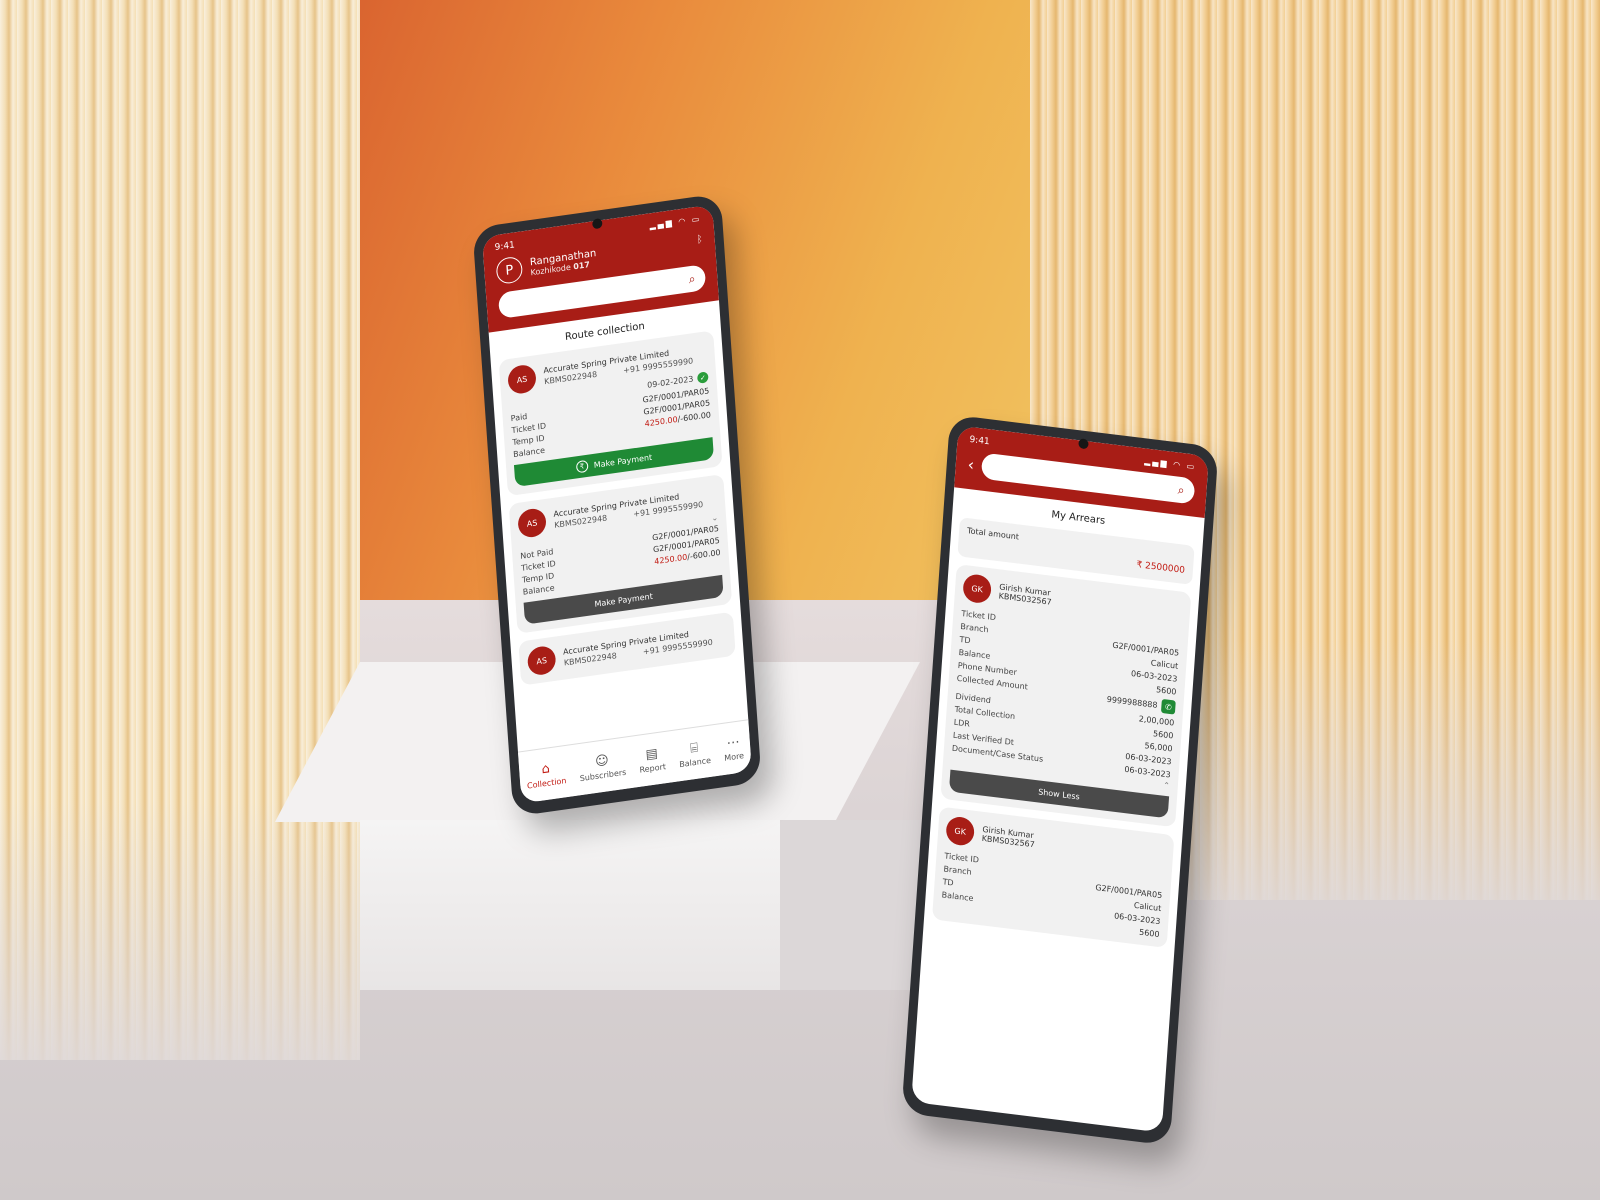  I want to click on nav-subscribers: ☺ Subscribers, so click(602, 766).